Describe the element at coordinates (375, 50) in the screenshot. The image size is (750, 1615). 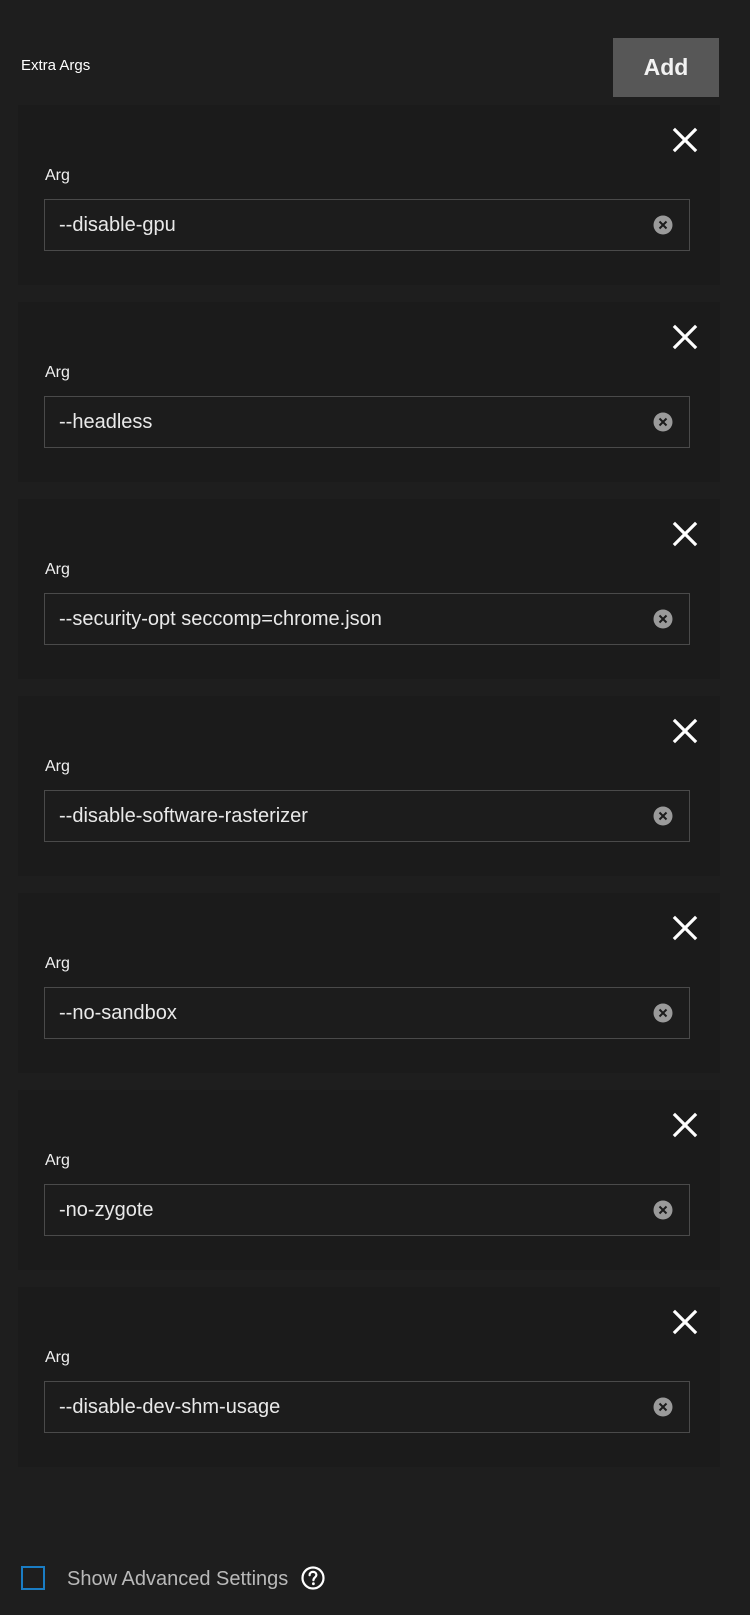
I see `extra-args-header: Extra Args Add` at that location.